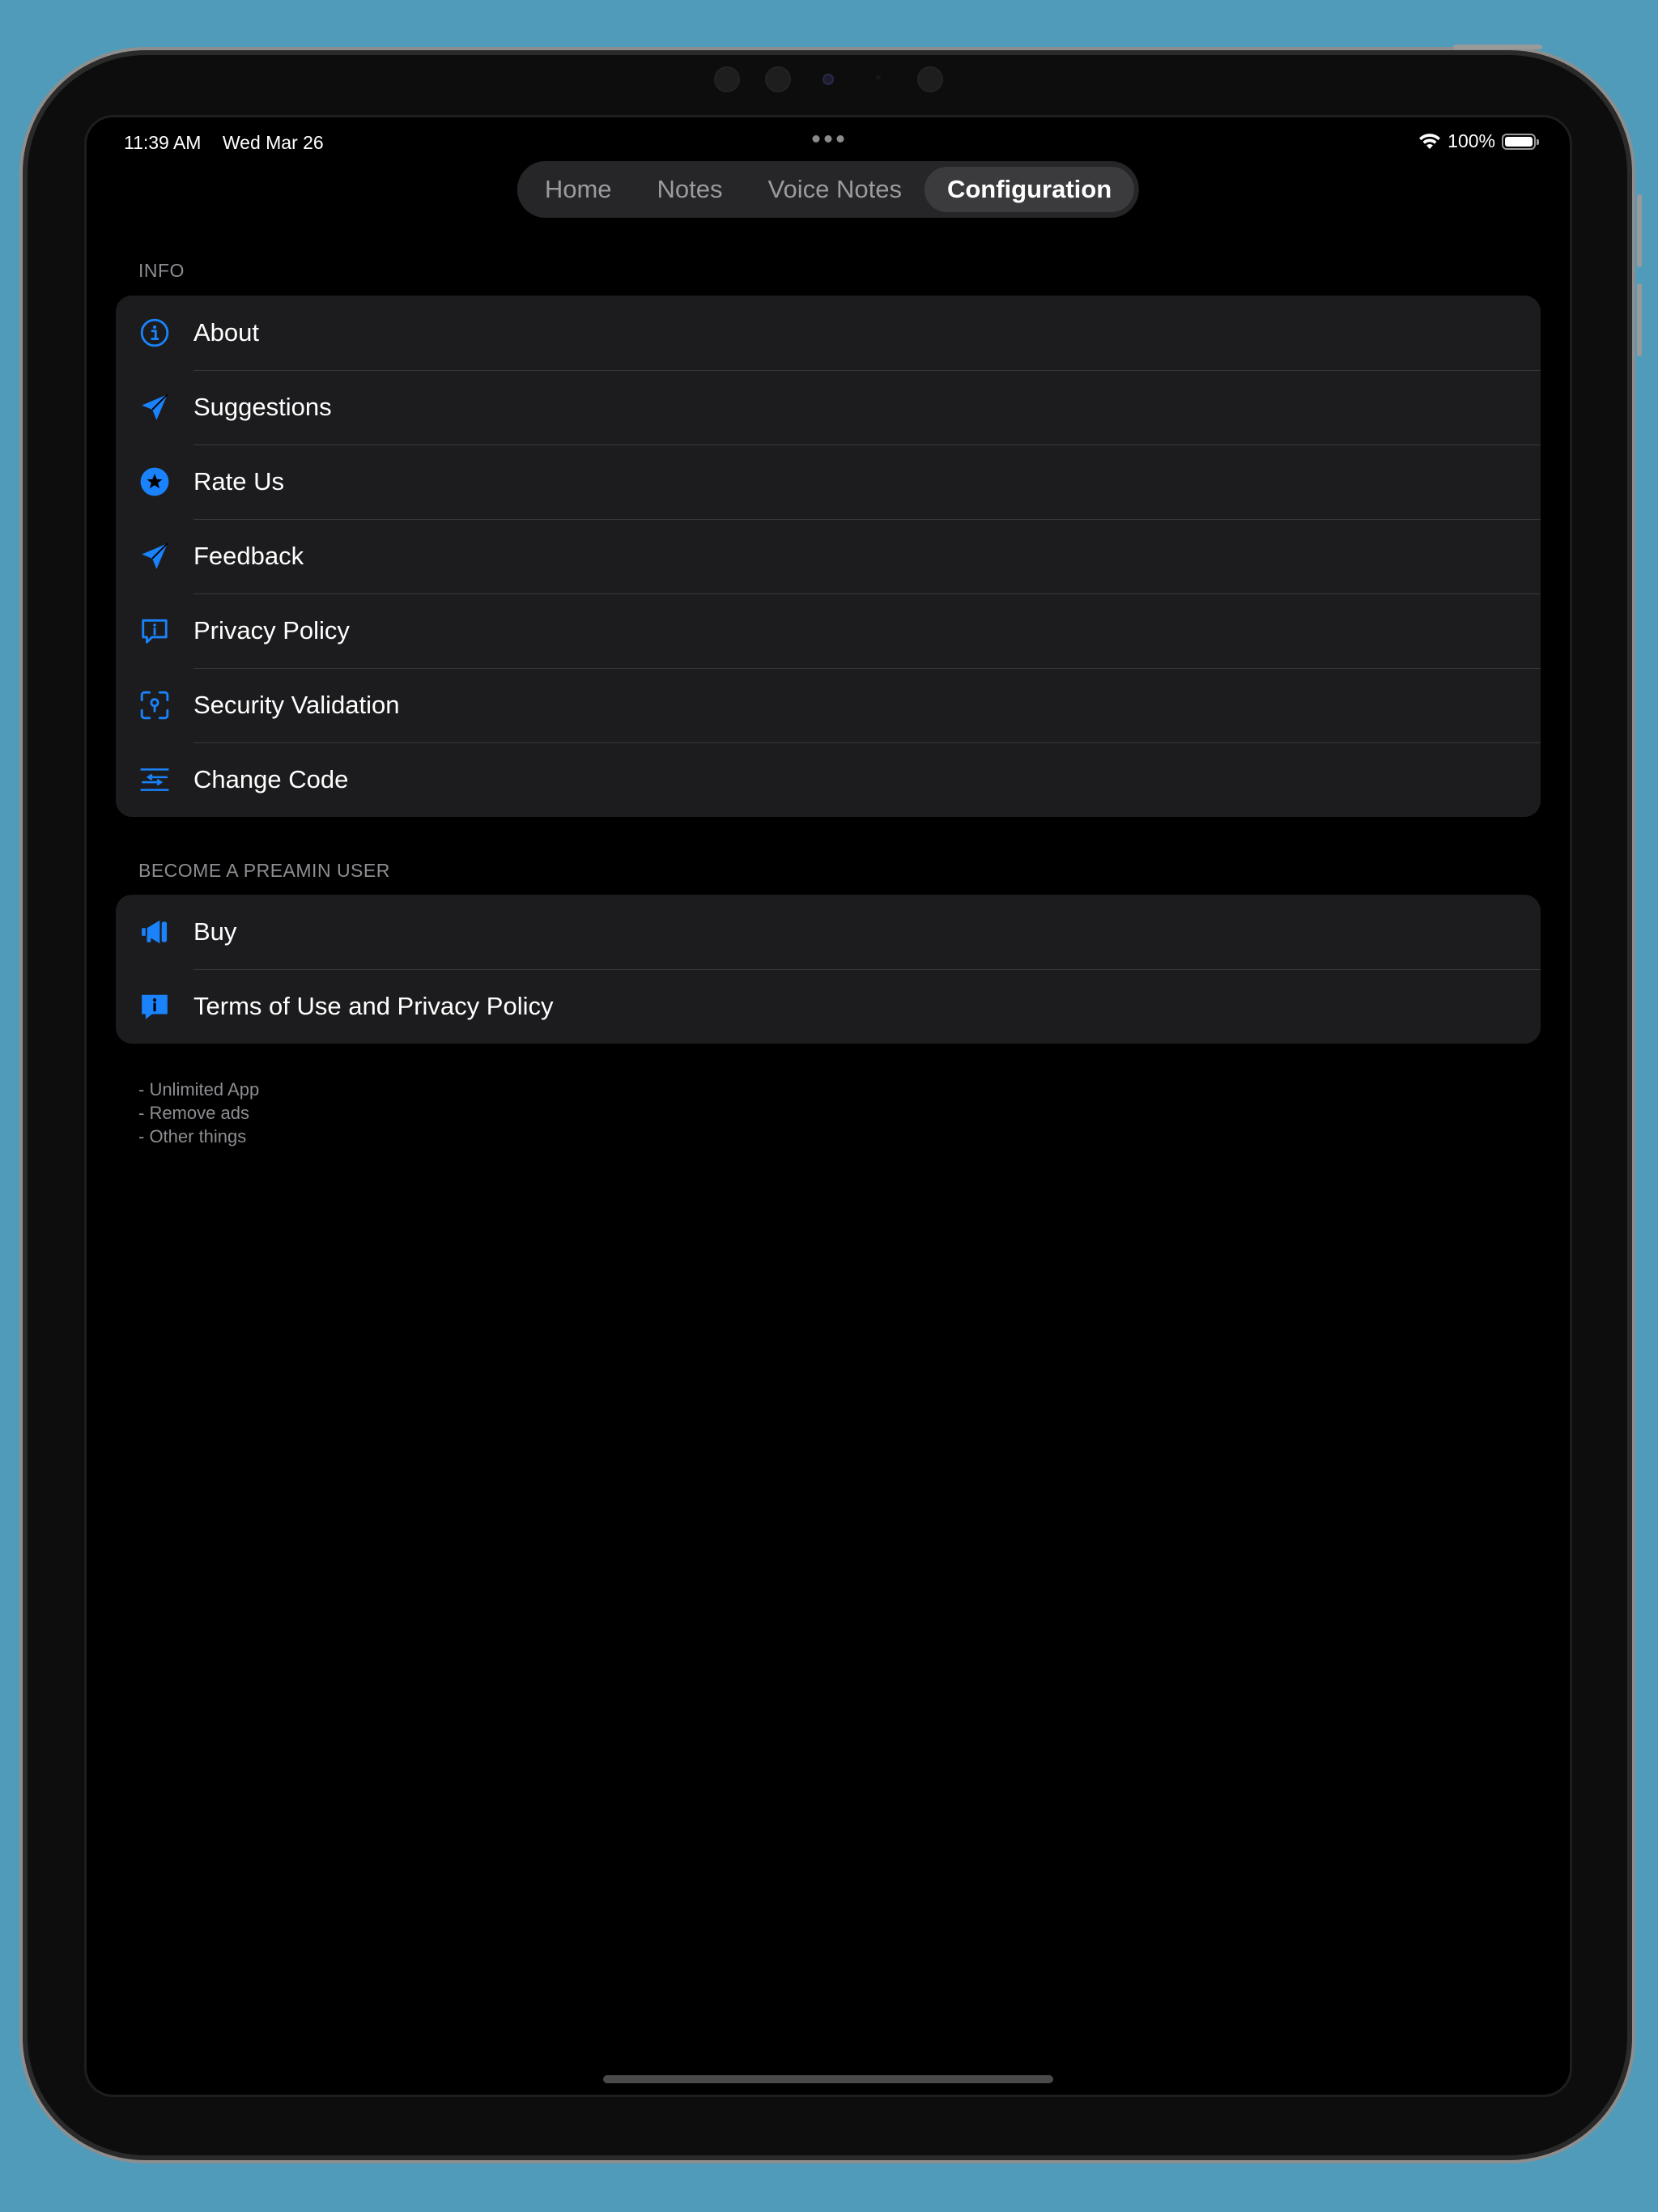 The image size is (1658, 2212). What do you see at coordinates (828, 705) in the screenshot?
I see `row-security-validation: Security Validation` at bounding box center [828, 705].